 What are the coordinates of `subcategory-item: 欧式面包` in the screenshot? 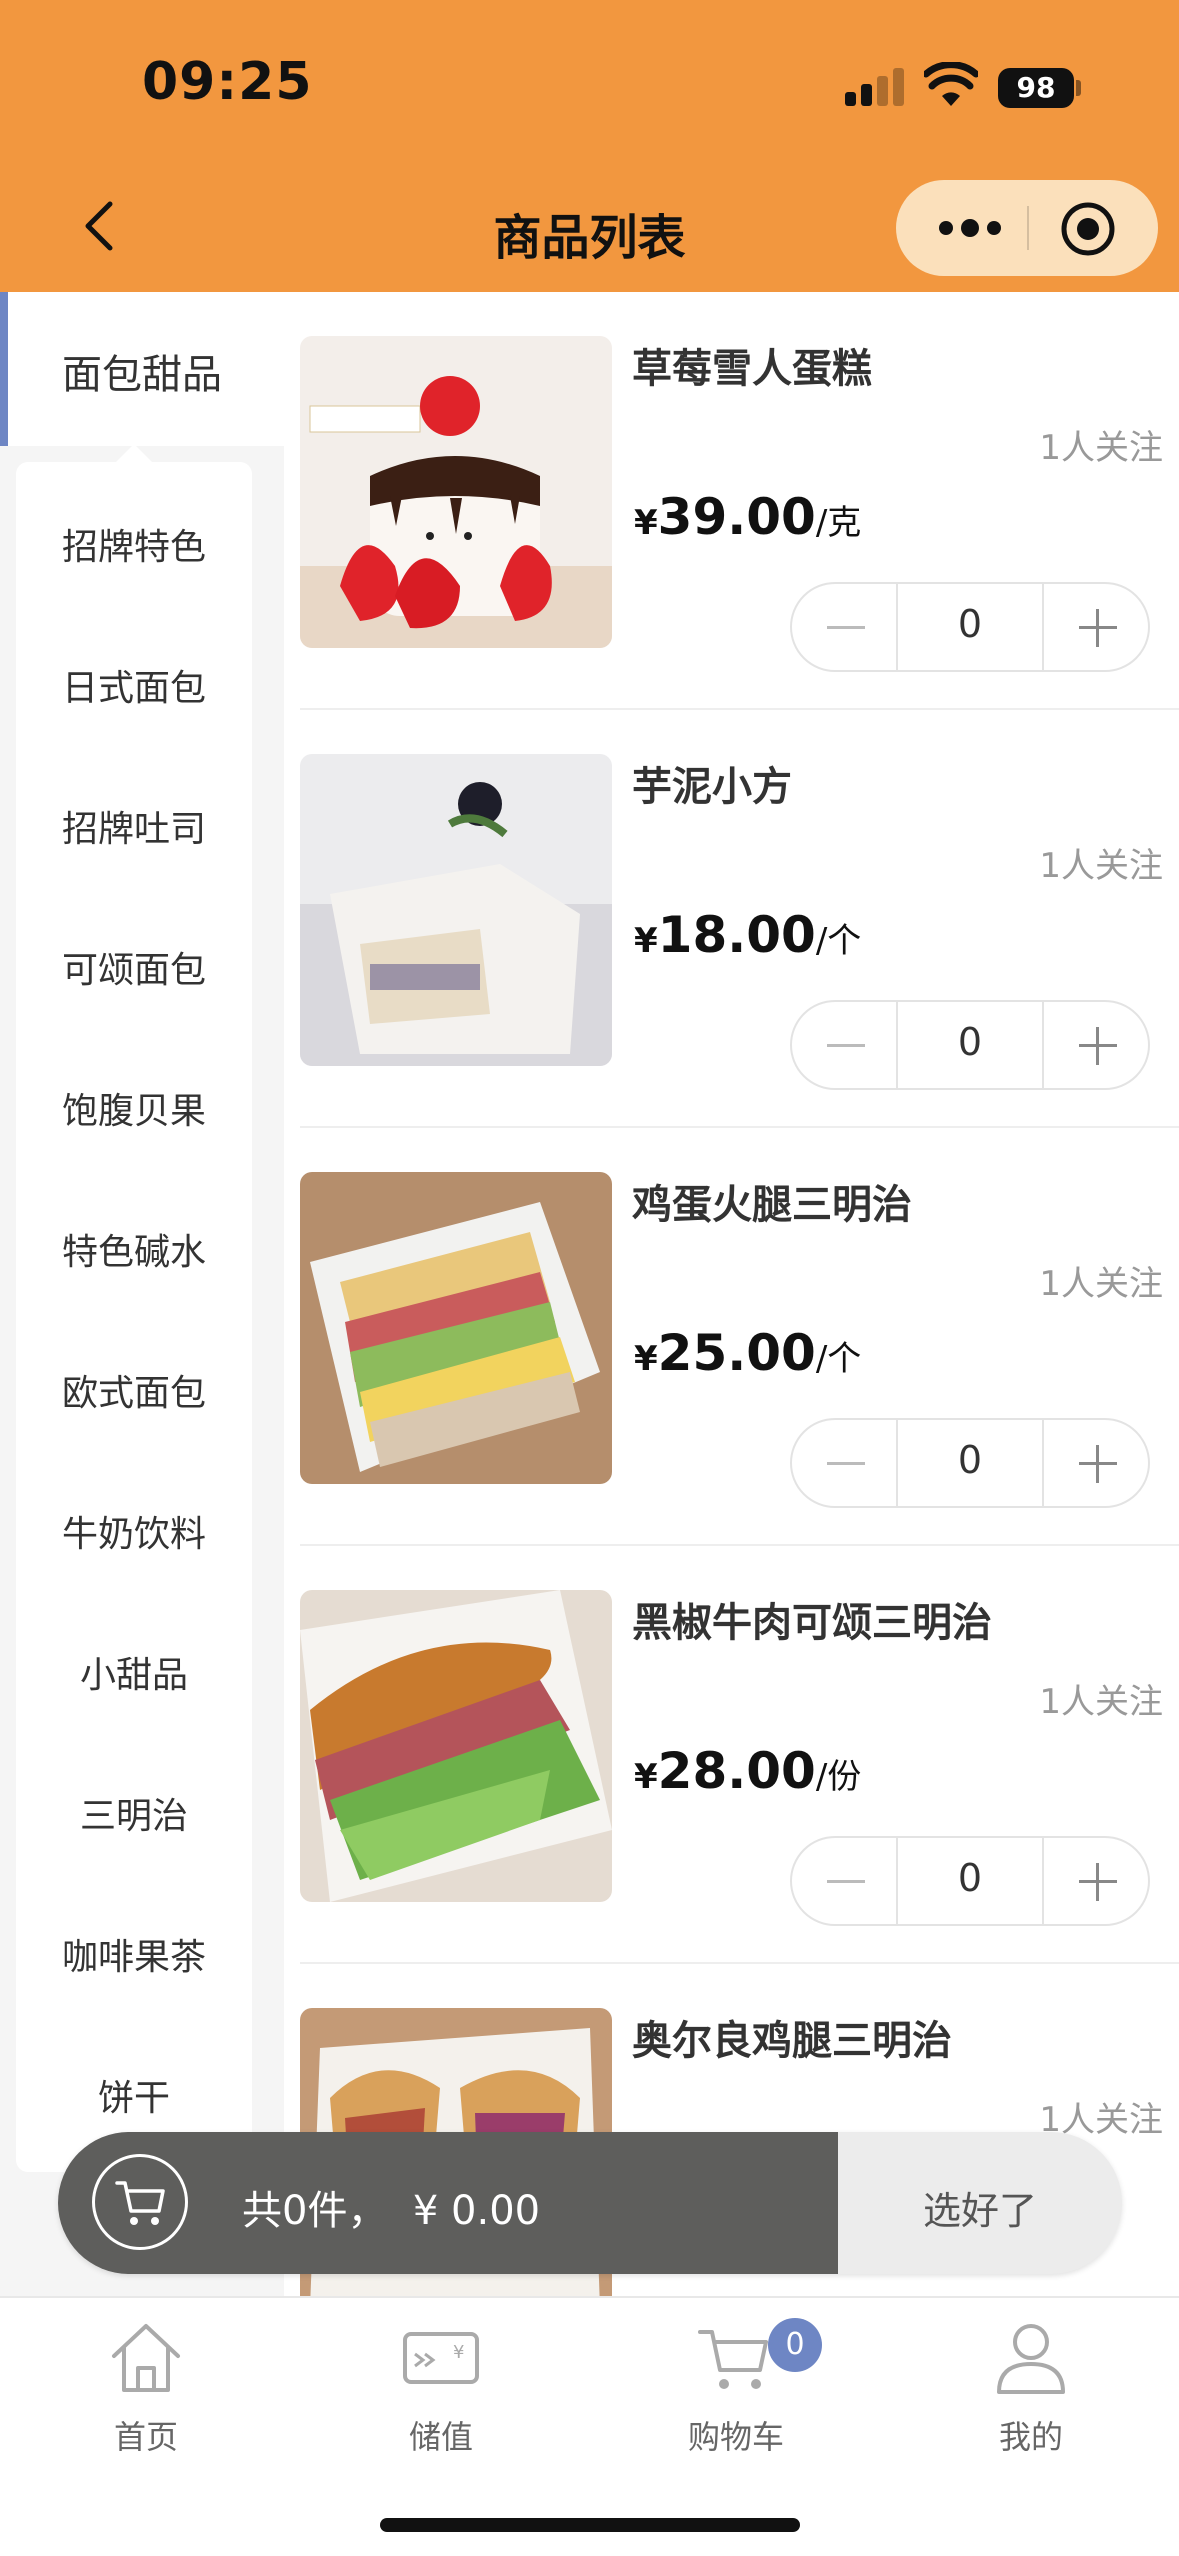 It's located at (134, 1390).